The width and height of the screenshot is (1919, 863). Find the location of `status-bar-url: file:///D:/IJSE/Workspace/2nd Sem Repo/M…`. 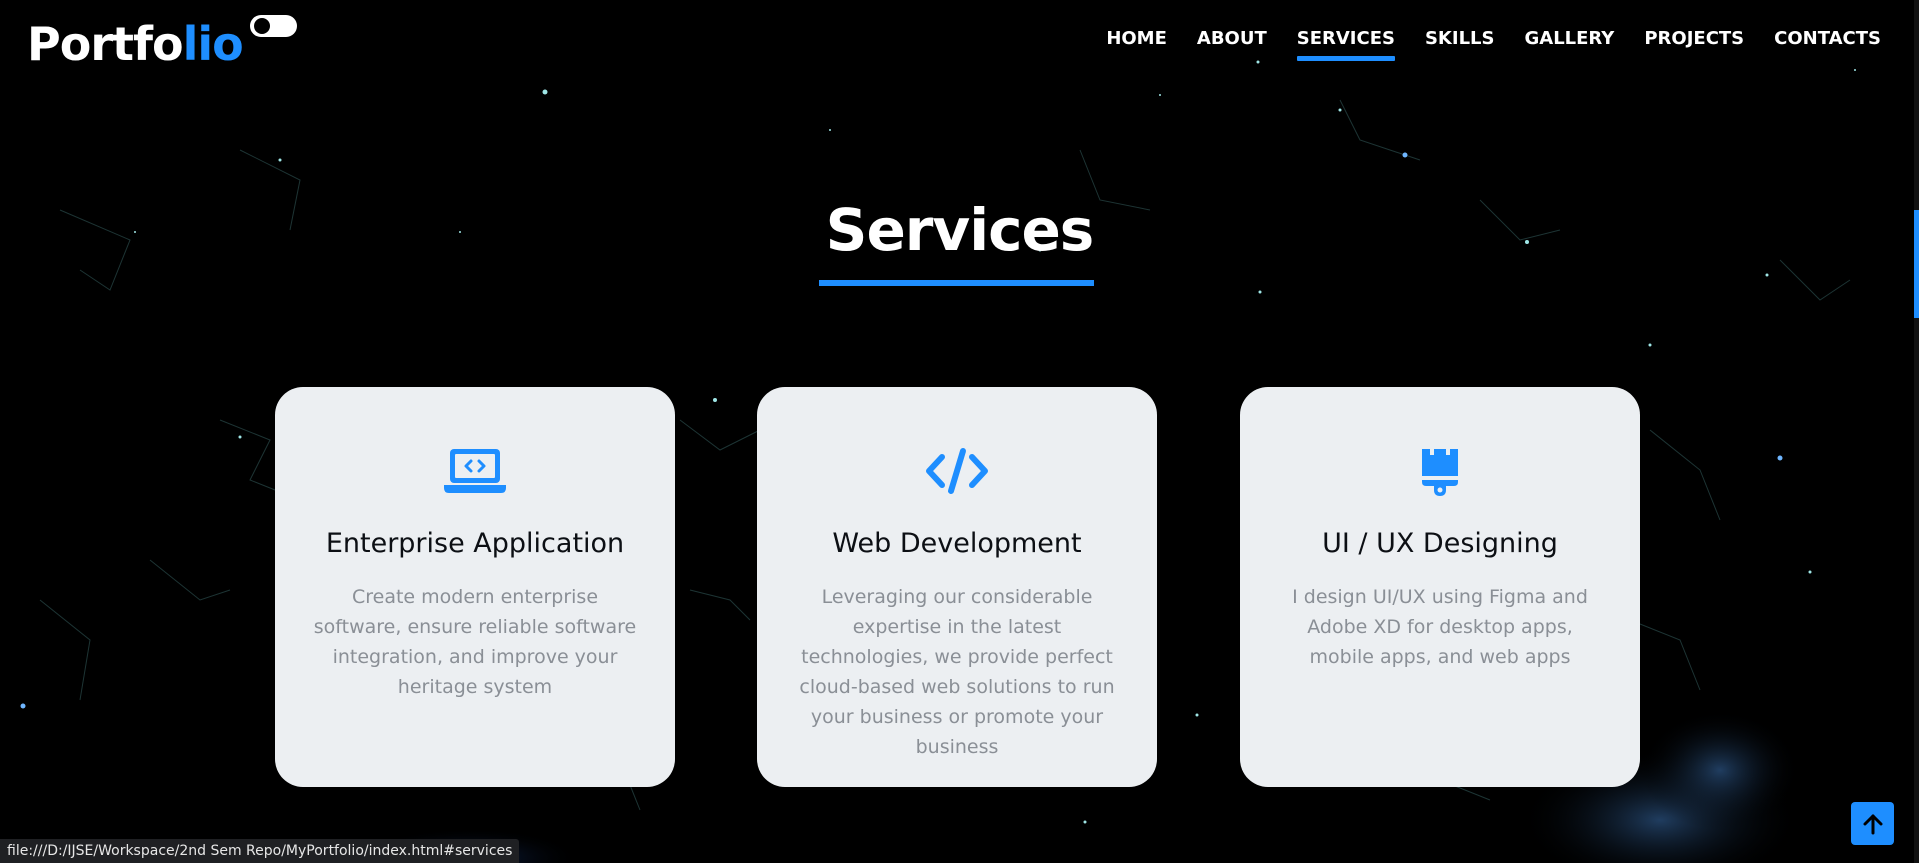

status-bar-url: file:///D:/IJSE/Workspace/2nd Sem Repo/M… is located at coordinates (260, 851).